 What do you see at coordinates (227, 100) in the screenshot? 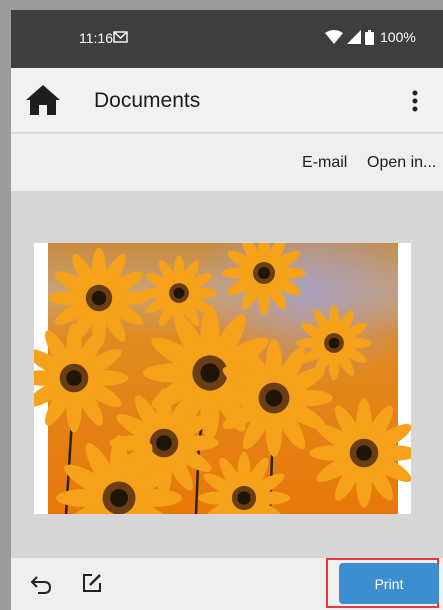
I see `app-bar: Documents` at bounding box center [227, 100].